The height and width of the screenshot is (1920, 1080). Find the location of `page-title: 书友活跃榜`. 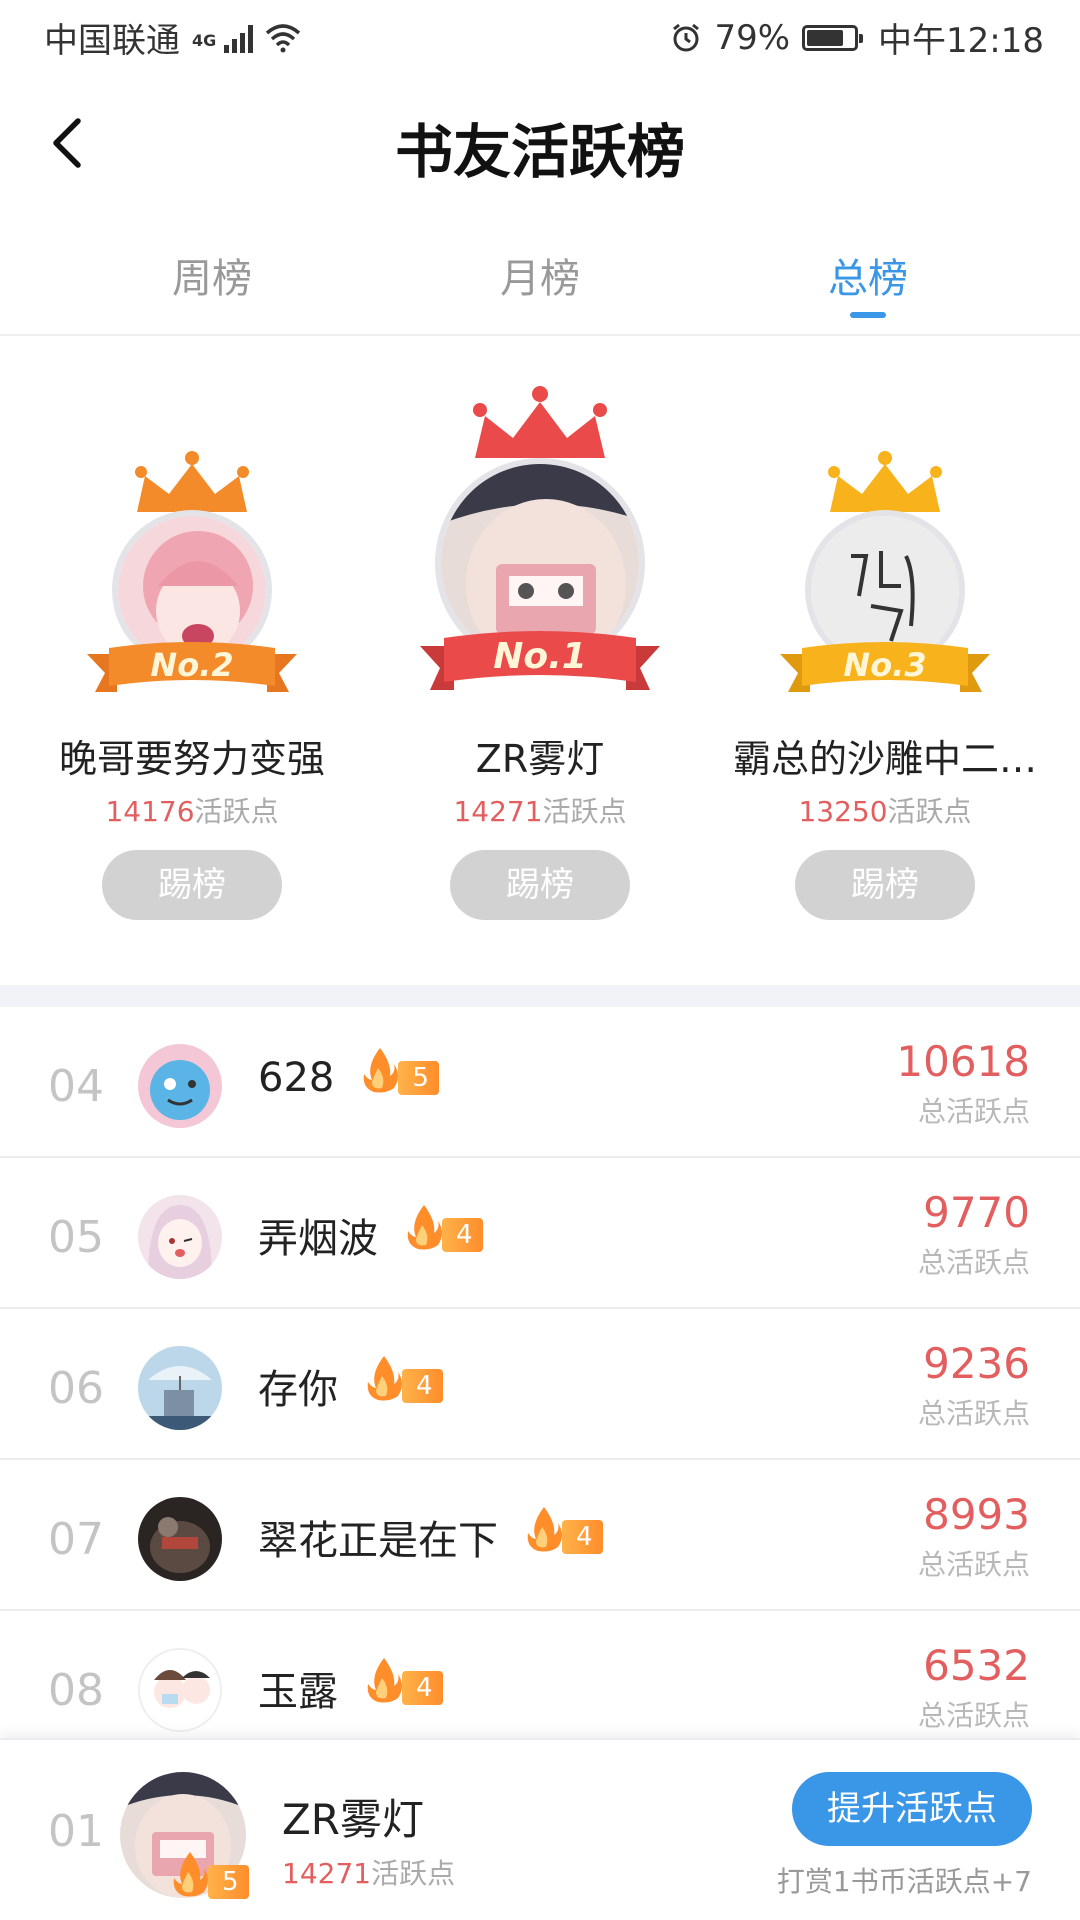

page-title: 书友活跃榜 is located at coordinates (539, 152).